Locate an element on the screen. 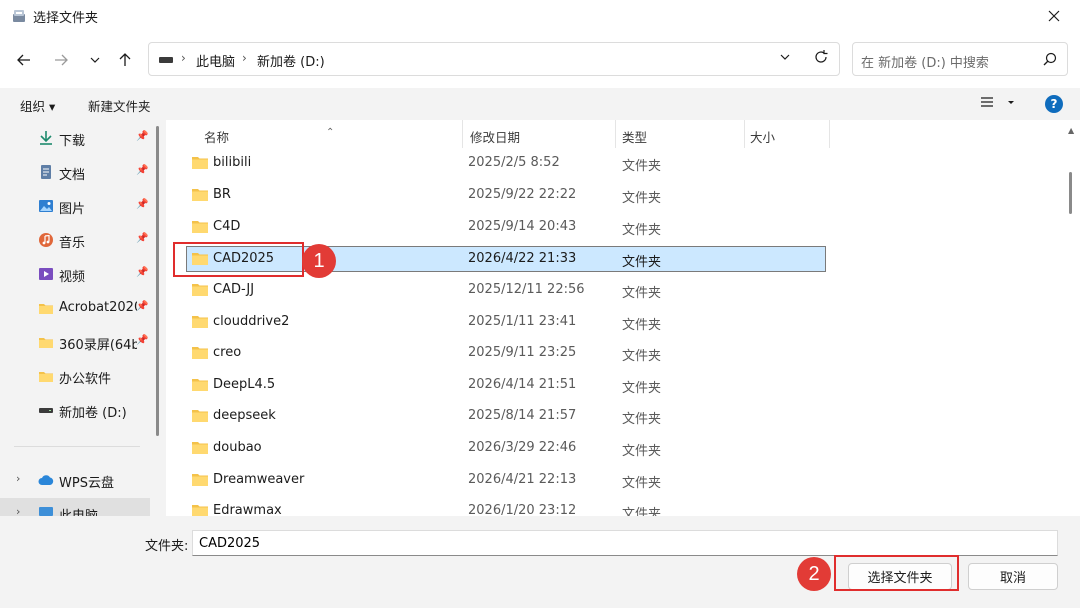  column-header-name: 名称 ⌃ is located at coordinates (314, 134).